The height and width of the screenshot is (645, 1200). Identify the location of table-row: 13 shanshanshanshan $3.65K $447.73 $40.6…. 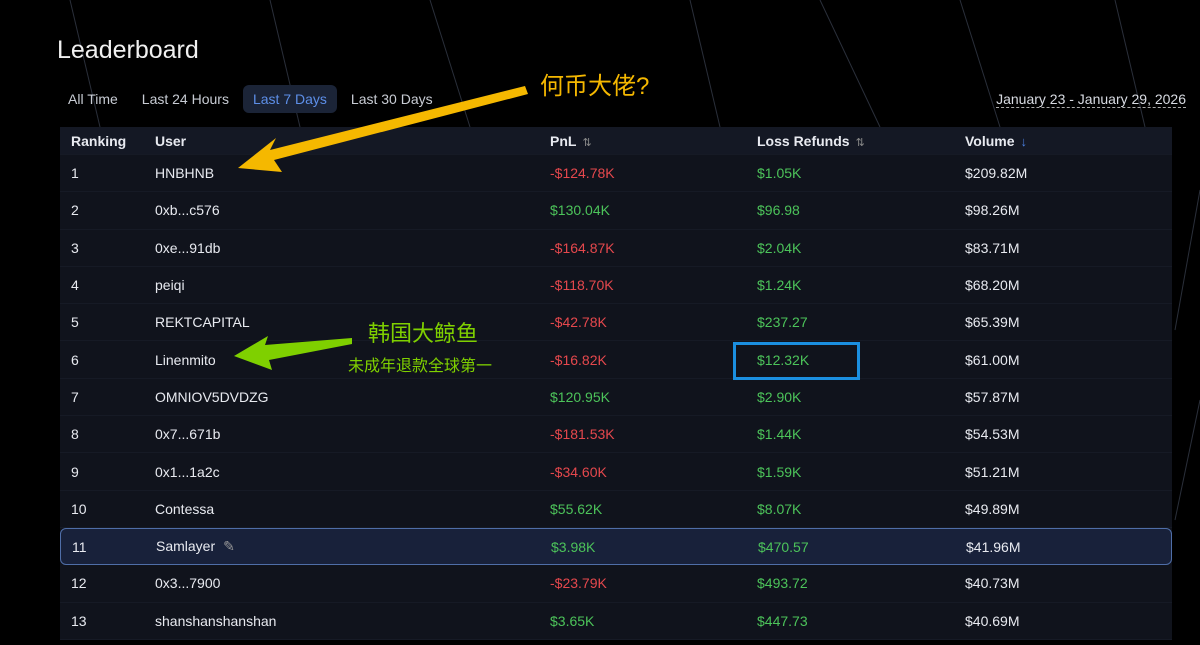
(616, 621).